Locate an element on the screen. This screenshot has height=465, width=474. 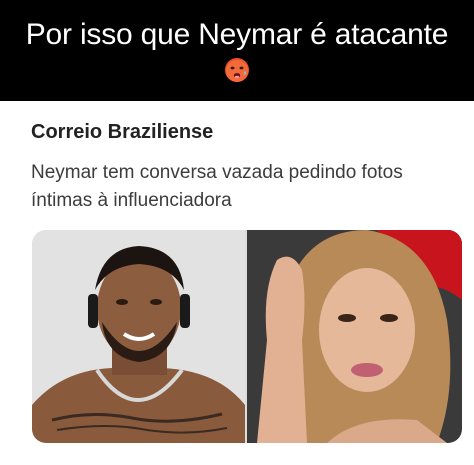
meme-caption-text: Por isso que Neymar é atacante is located at coordinates (237, 34).